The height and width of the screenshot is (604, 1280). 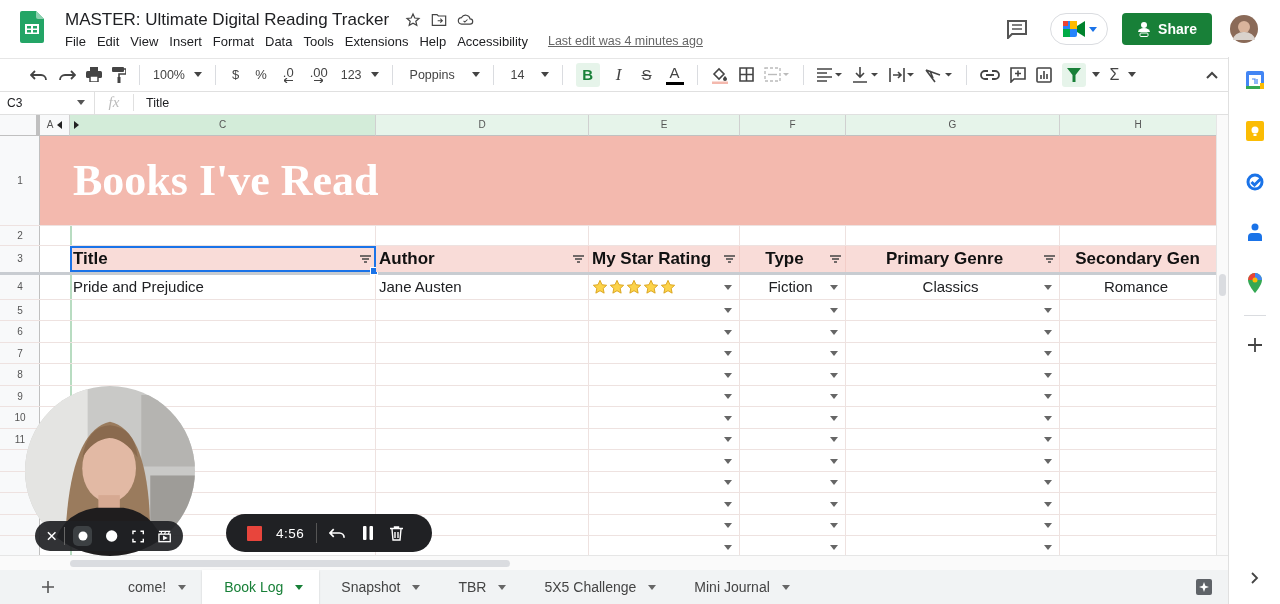 What do you see at coordinates (527, 74) in the screenshot?
I see `font-size-select: 14` at bounding box center [527, 74].